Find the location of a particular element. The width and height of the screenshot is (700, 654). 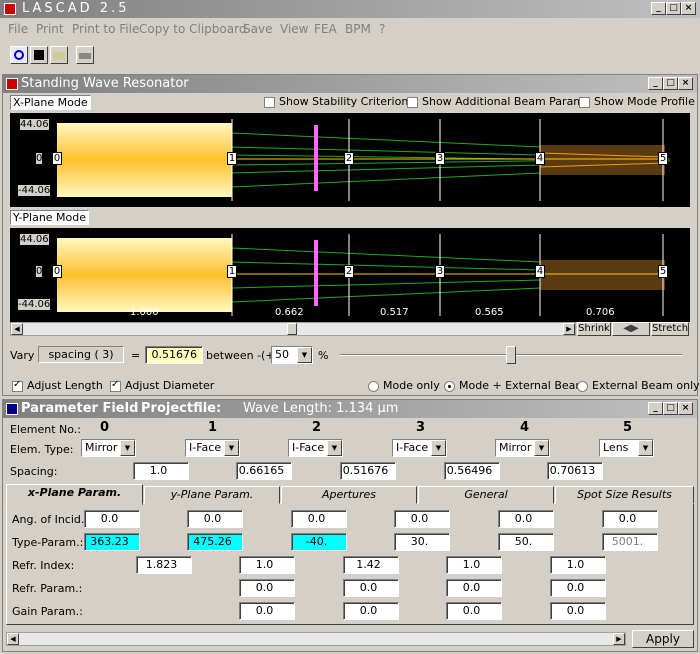

spacing-field-2: 0.51676 is located at coordinates (368, 471).